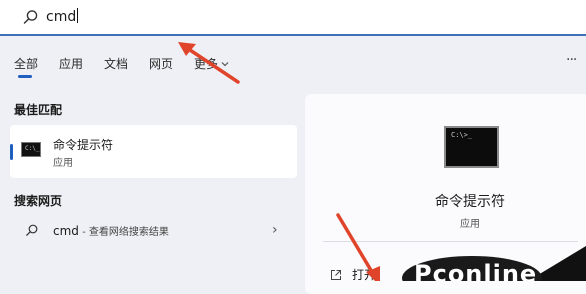 The width and height of the screenshot is (586, 294). What do you see at coordinates (225, 63) in the screenshot?
I see `chevron-down-icon` at bounding box center [225, 63].